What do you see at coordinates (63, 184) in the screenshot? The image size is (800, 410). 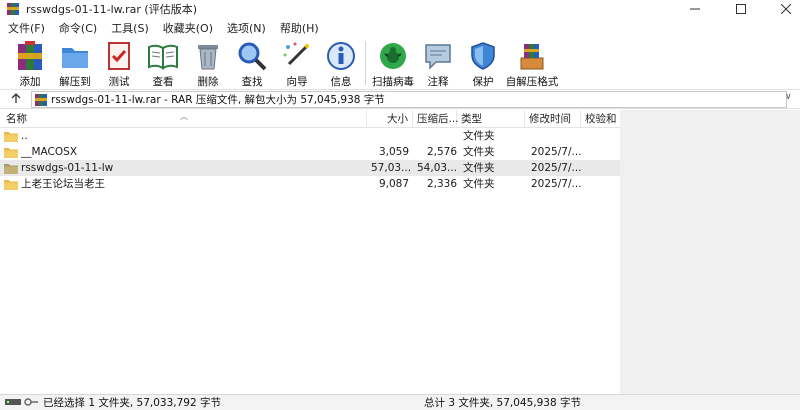 I see `file-name: 上老王论坛当老王` at bounding box center [63, 184].